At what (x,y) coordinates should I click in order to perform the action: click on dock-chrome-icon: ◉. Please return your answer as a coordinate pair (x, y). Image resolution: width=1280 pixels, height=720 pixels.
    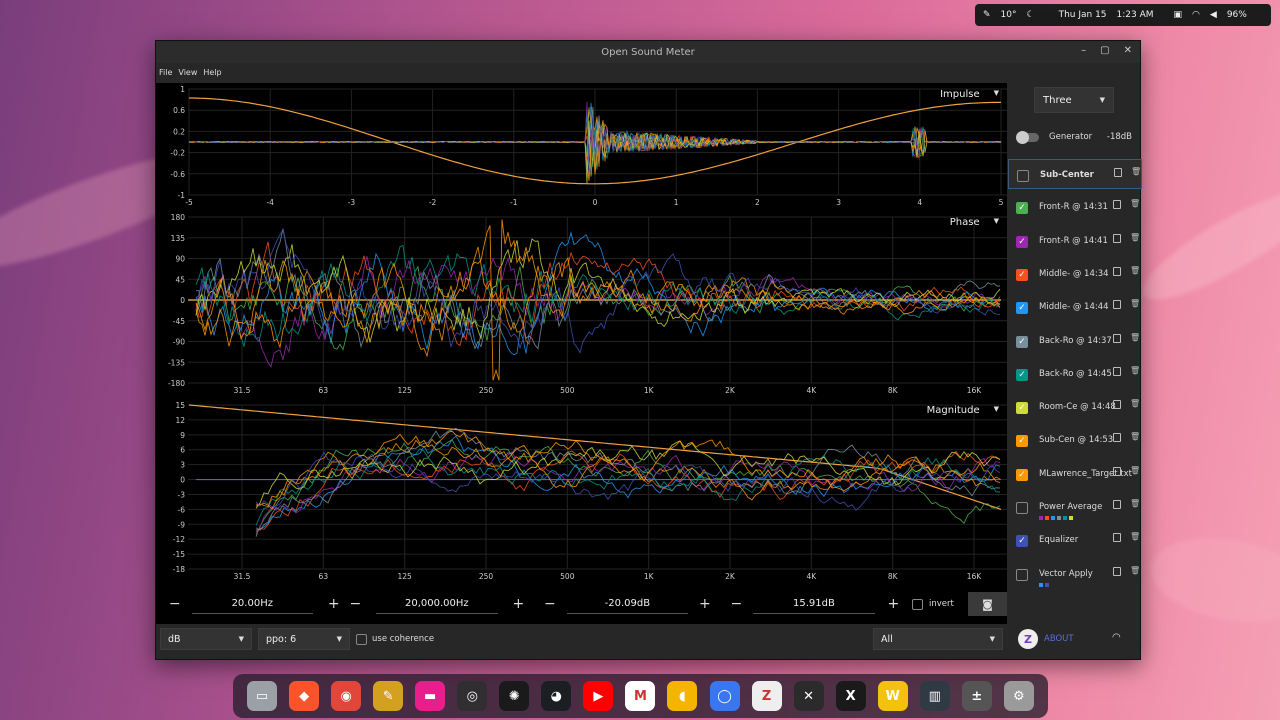
    Looking at the image, I should click on (346, 696).